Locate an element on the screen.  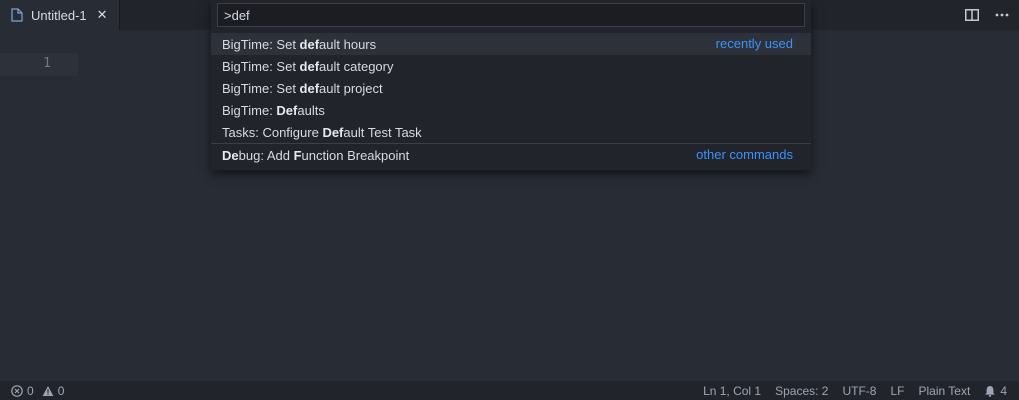
warning-icon is located at coordinates (47, 390).